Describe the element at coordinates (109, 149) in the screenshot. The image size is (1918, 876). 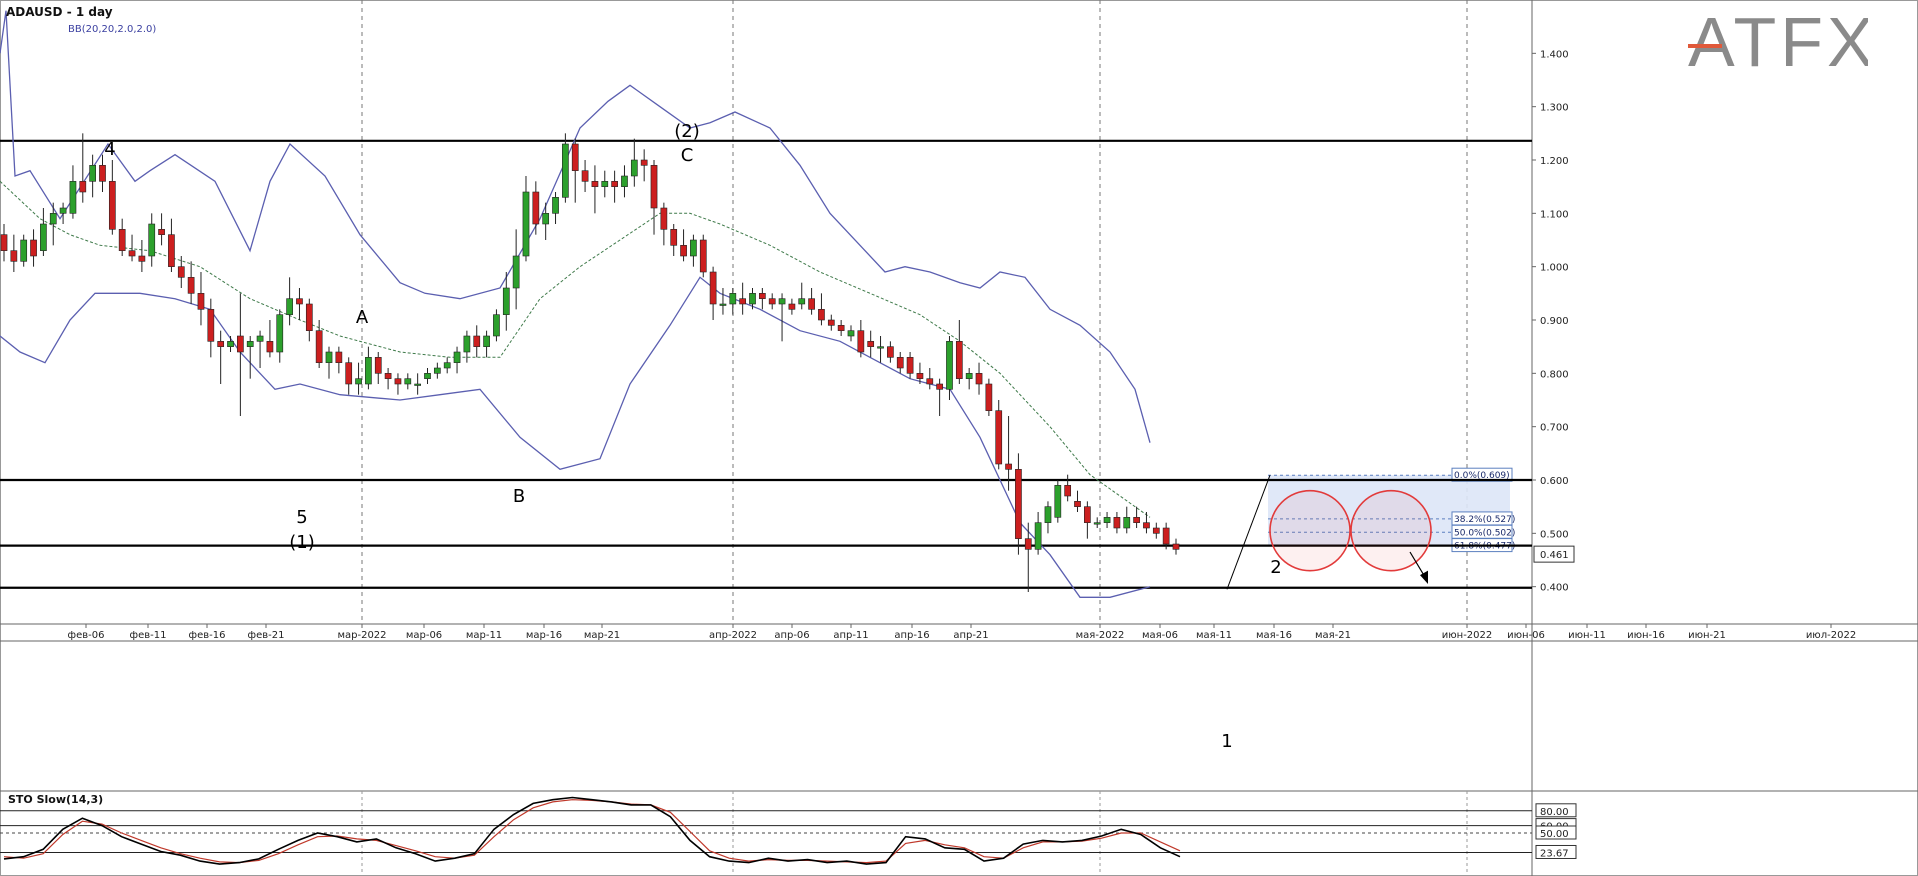
I see `wave-label-0: 4` at that location.